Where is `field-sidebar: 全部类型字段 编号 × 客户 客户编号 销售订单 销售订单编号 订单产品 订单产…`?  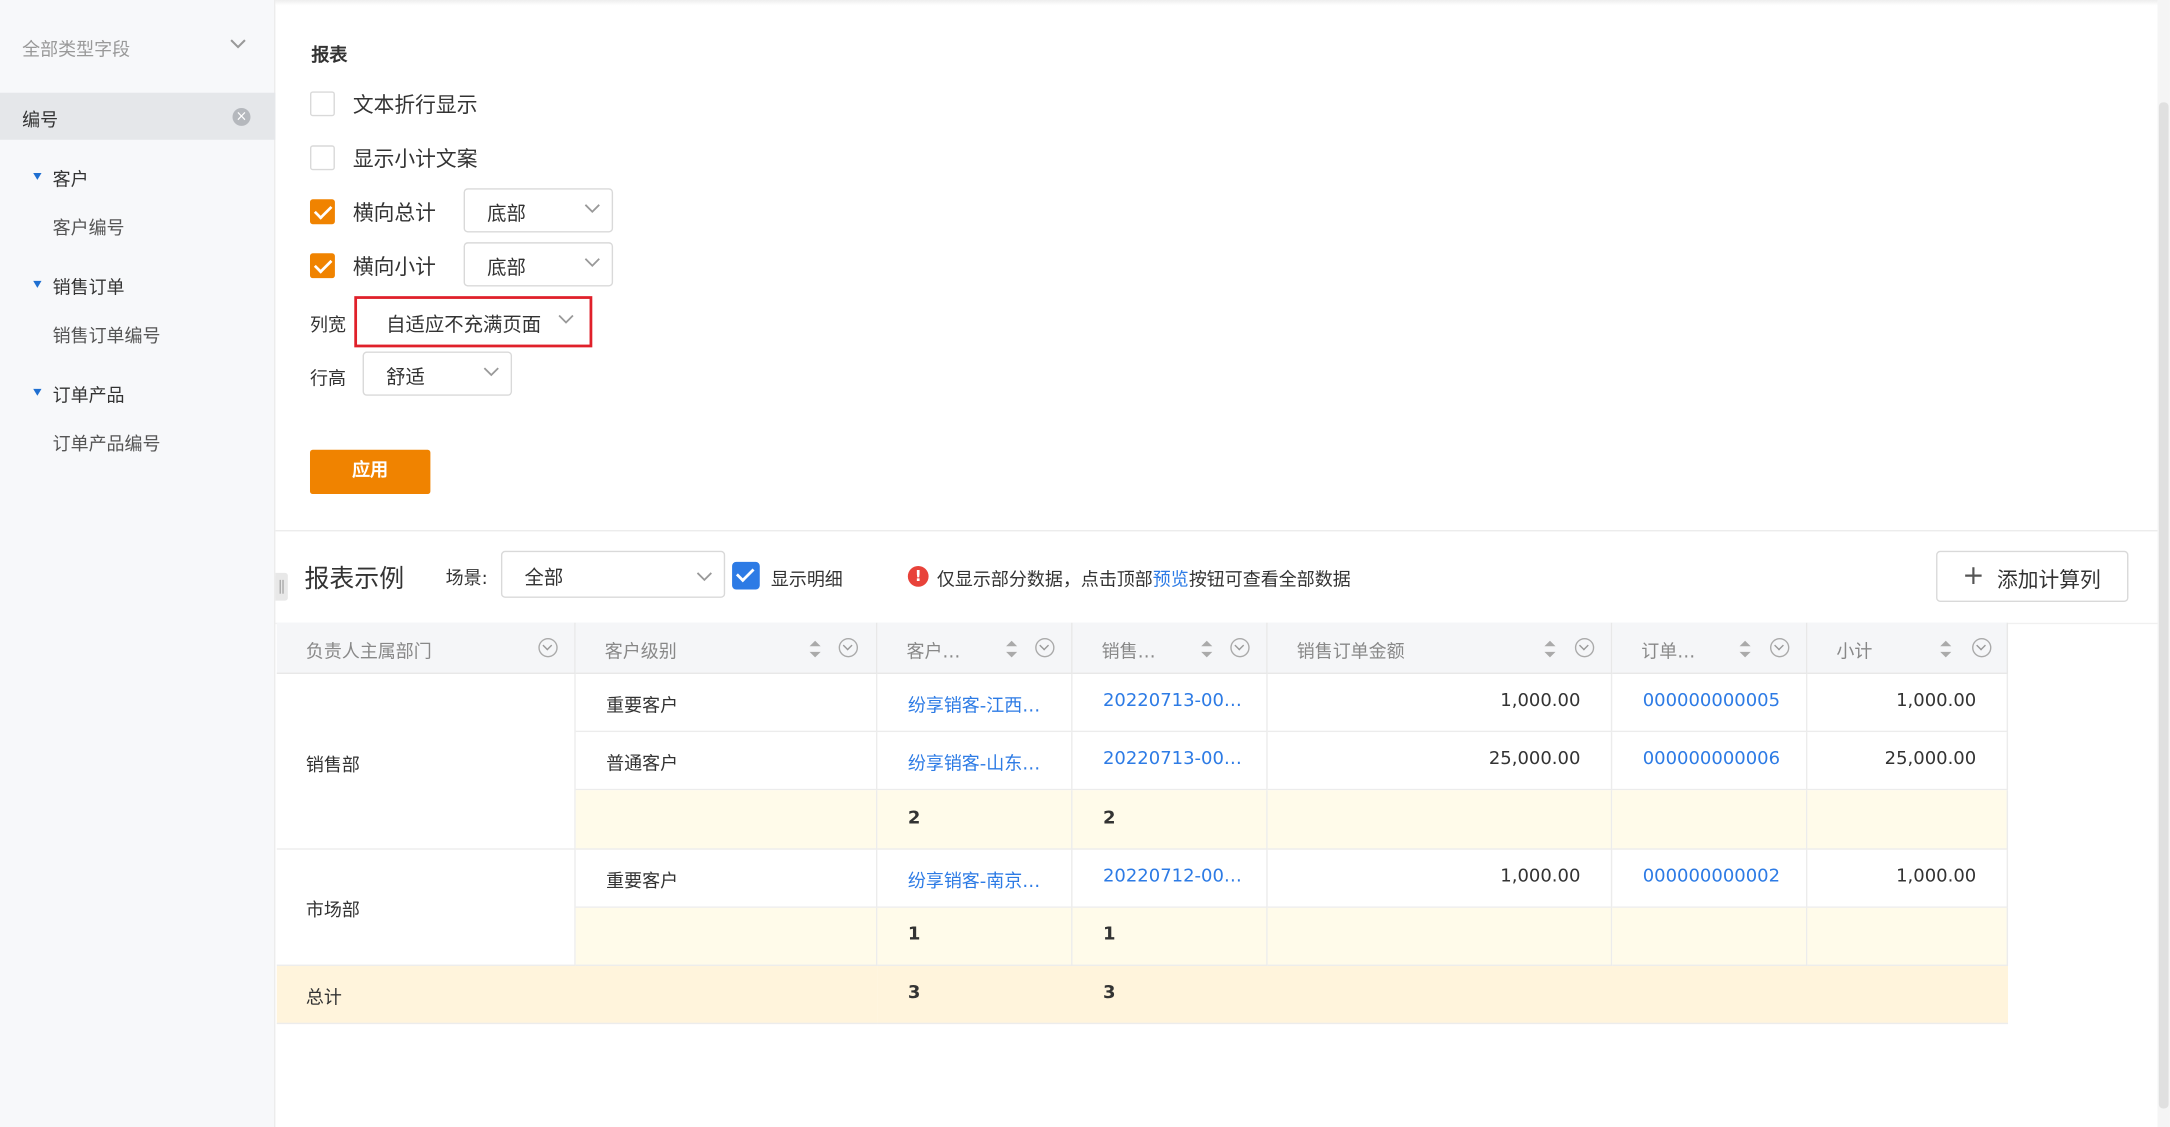 field-sidebar: 全部类型字段 编号 × 客户 客户编号 销售订单 销售订单编号 订单产品 订单产… is located at coordinates (138, 563).